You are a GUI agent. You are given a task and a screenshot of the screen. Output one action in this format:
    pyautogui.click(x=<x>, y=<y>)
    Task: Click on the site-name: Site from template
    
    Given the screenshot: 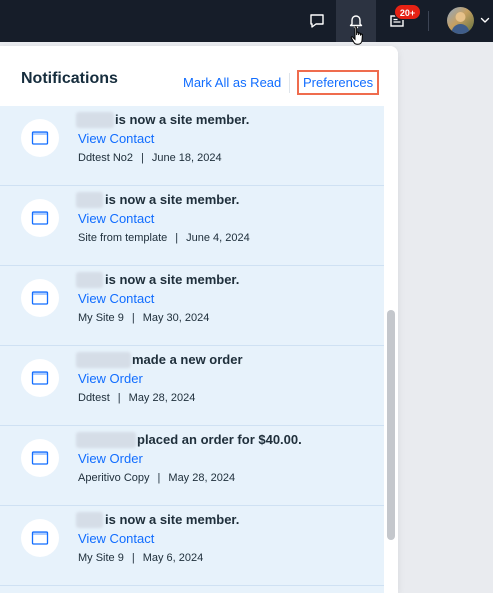 What is the action you would take?
    pyautogui.click(x=123, y=238)
    